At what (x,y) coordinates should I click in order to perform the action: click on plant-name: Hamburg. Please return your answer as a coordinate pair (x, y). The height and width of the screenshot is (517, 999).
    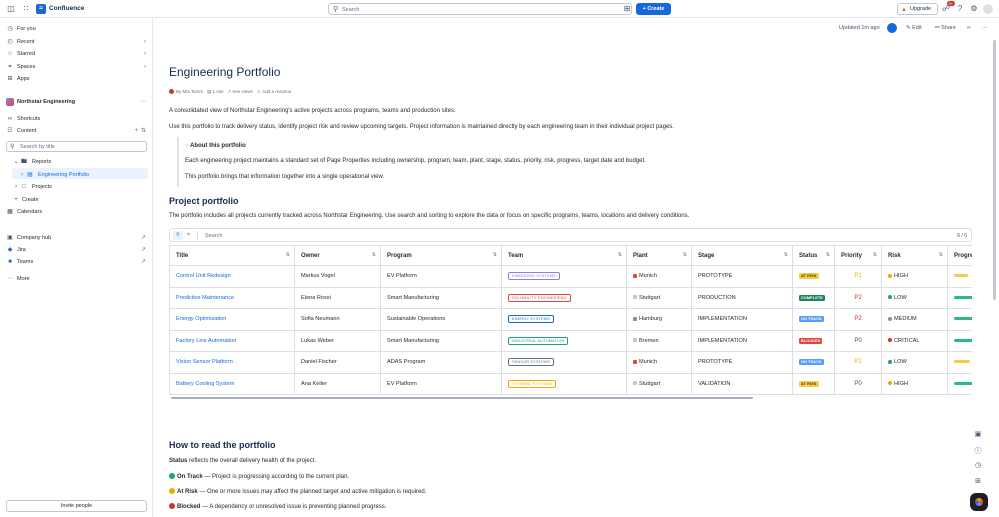
    Looking at the image, I should click on (651, 319).